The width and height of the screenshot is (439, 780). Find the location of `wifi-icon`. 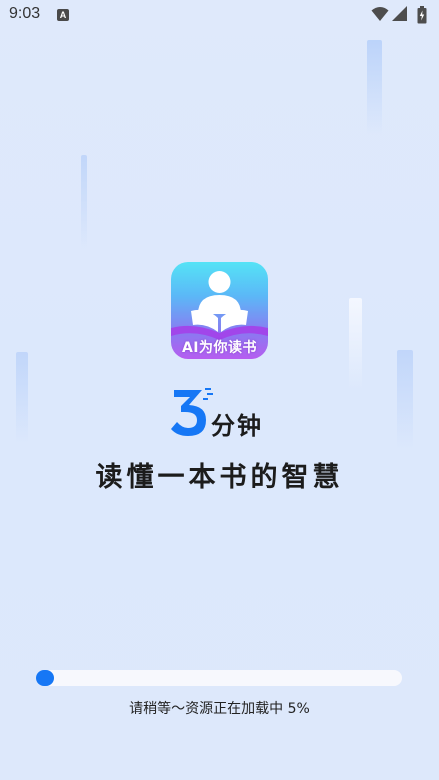

wifi-icon is located at coordinates (380, 14).